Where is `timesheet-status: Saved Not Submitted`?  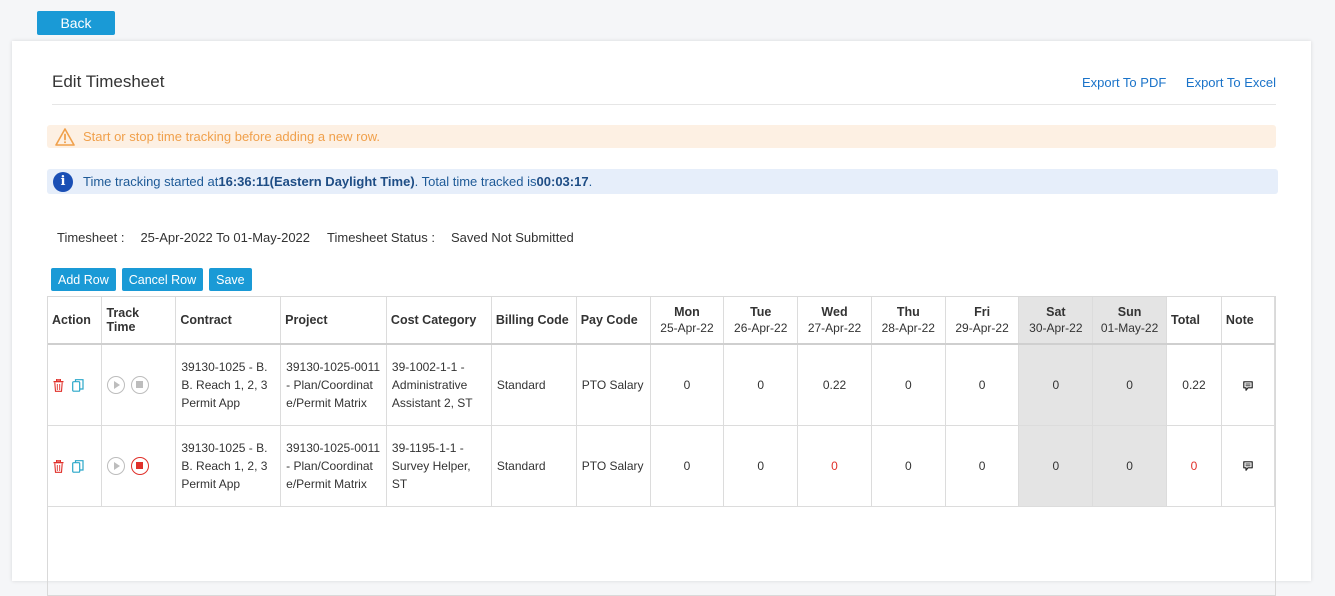
timesheet-status: Saved Not Submitted is located at coordinates (512, 237).